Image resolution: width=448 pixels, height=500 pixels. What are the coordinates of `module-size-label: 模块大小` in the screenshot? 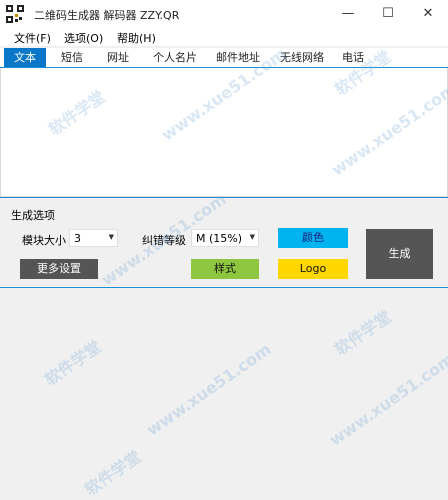 It's located at (44, 240).